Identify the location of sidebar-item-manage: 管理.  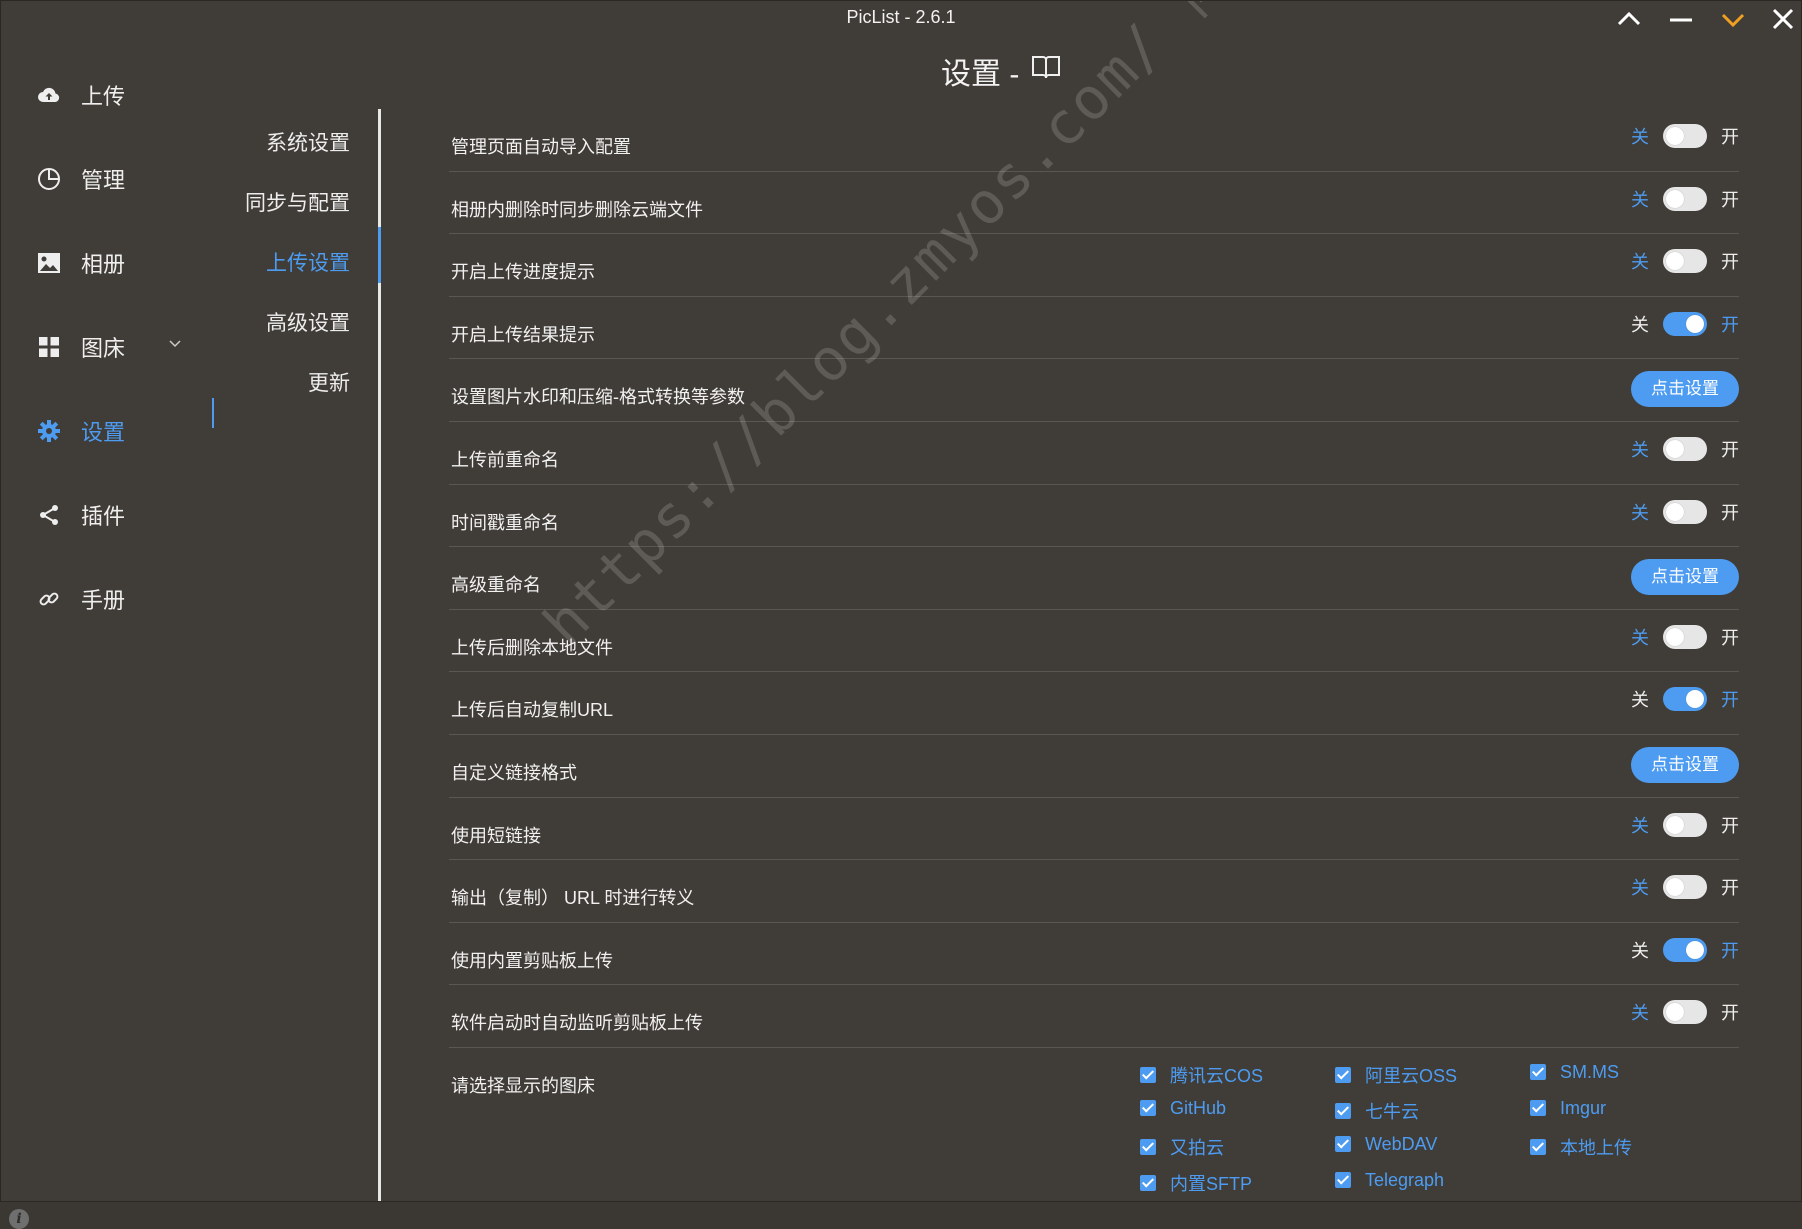
(115, 179).